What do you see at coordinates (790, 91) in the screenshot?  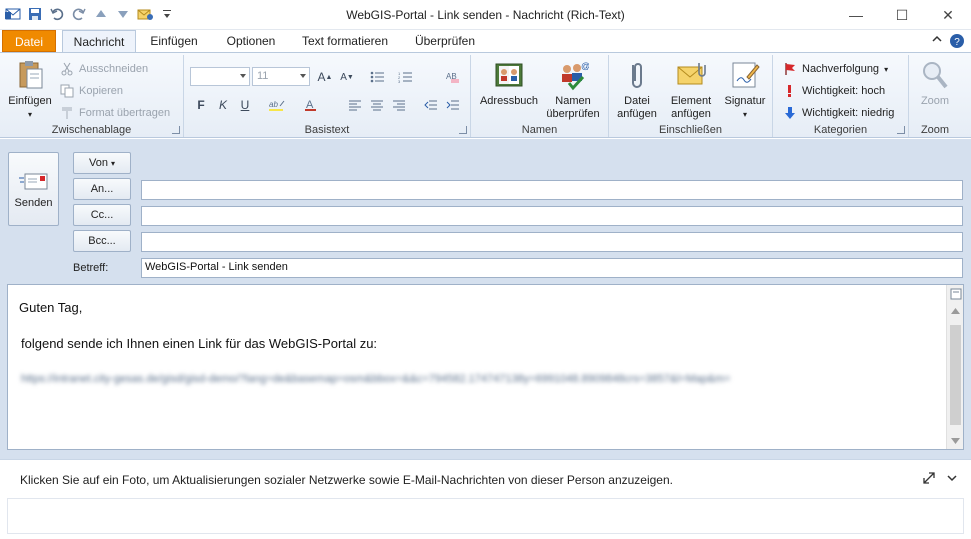 I see `exclamation-icon` at bounding box center [790, 91].